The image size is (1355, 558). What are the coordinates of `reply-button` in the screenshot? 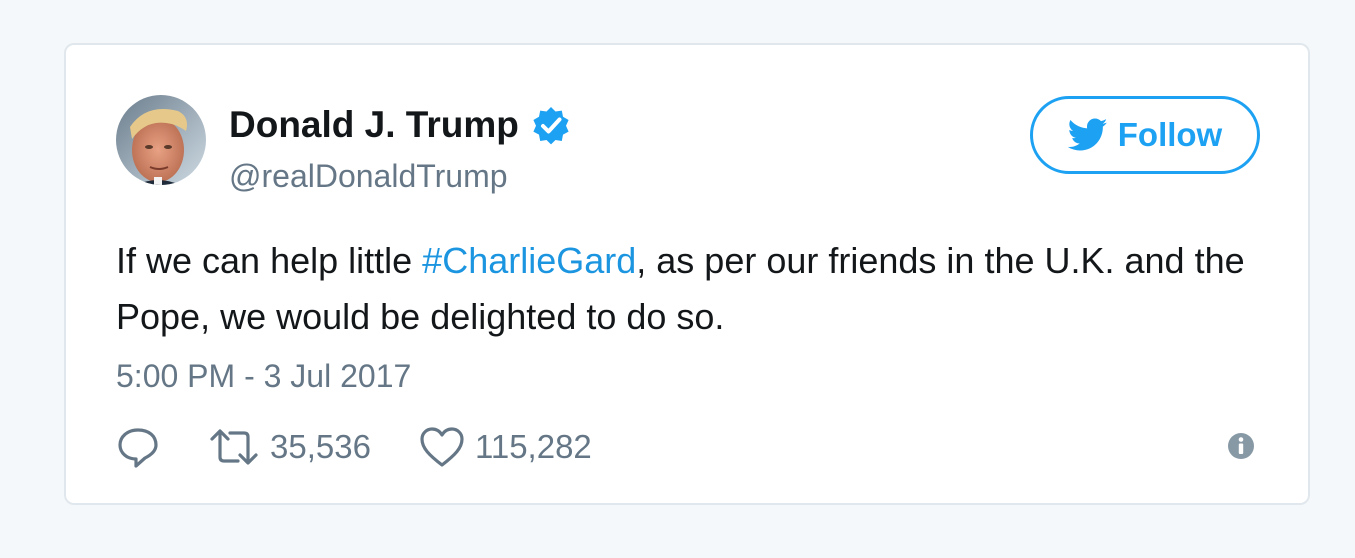 It's located at (138, 447).